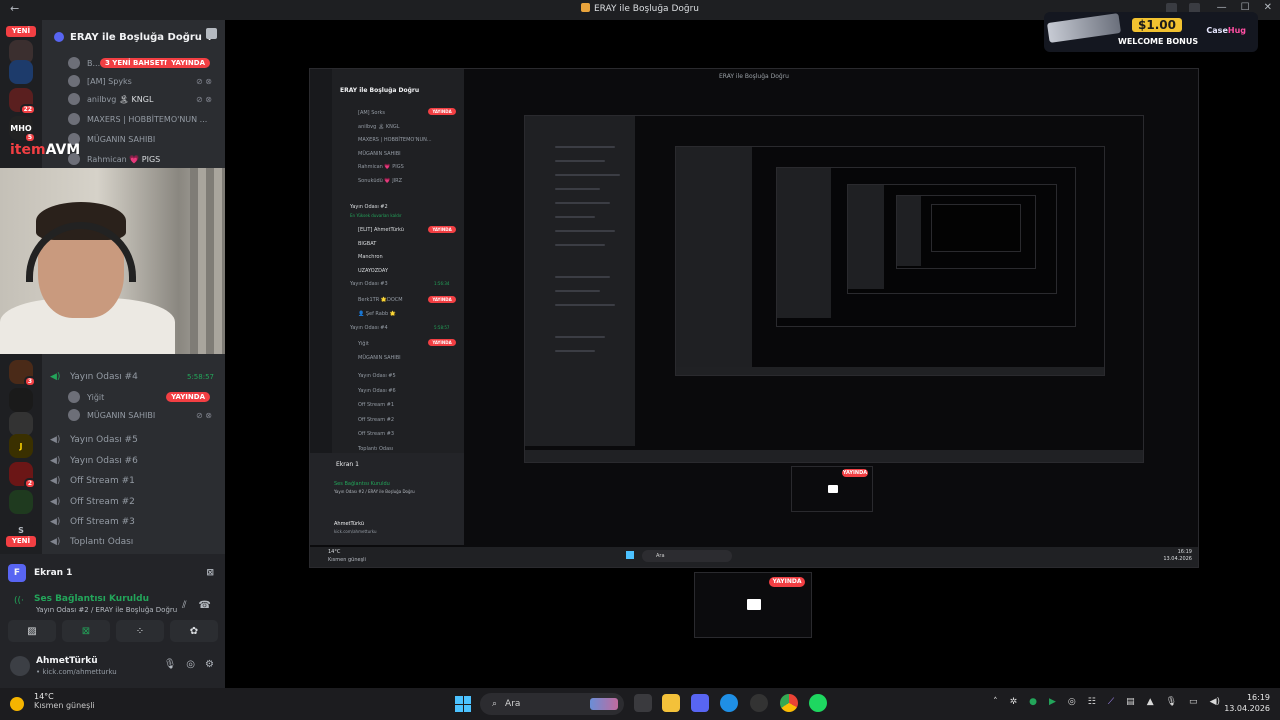 This screenshot has height=720, width=1280. What do you see at coordinates (135, 440) in the screenshot?
I see `voice-channel: ◀) Yayın Odası #5` at bounding box center [135, 440].